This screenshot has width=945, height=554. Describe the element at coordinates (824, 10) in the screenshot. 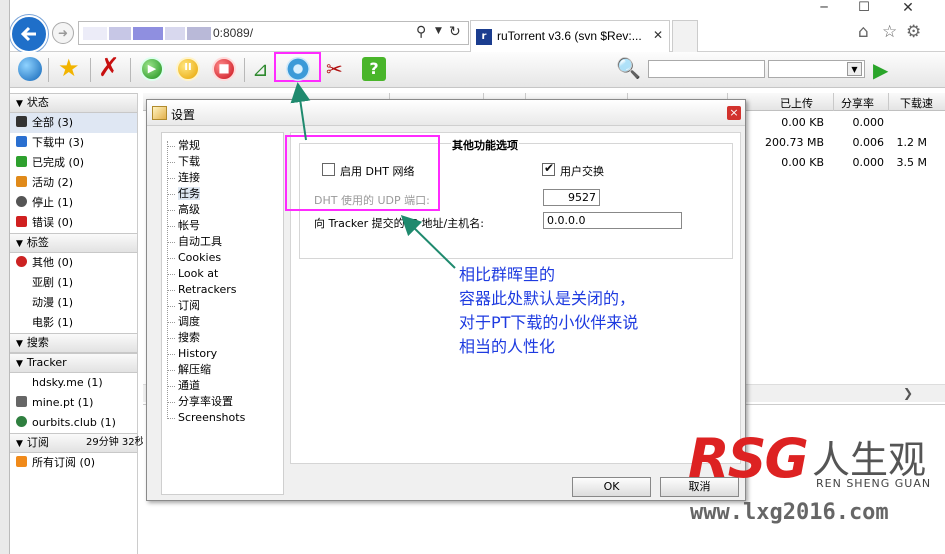

I see `minimize-icon: ─` at that location.